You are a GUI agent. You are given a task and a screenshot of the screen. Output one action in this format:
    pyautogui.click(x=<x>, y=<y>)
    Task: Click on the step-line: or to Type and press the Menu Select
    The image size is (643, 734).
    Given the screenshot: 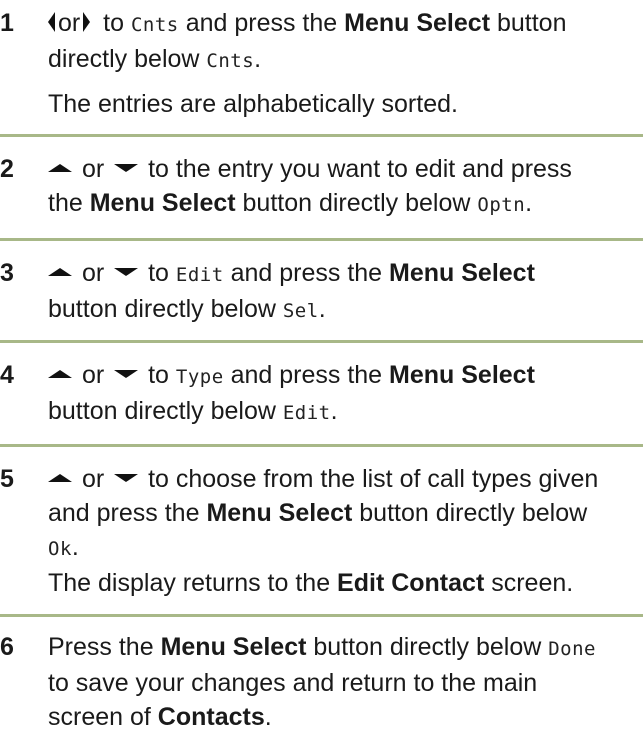 What is the action you would take?
    pyautogui.click(x=340, y=376)
    